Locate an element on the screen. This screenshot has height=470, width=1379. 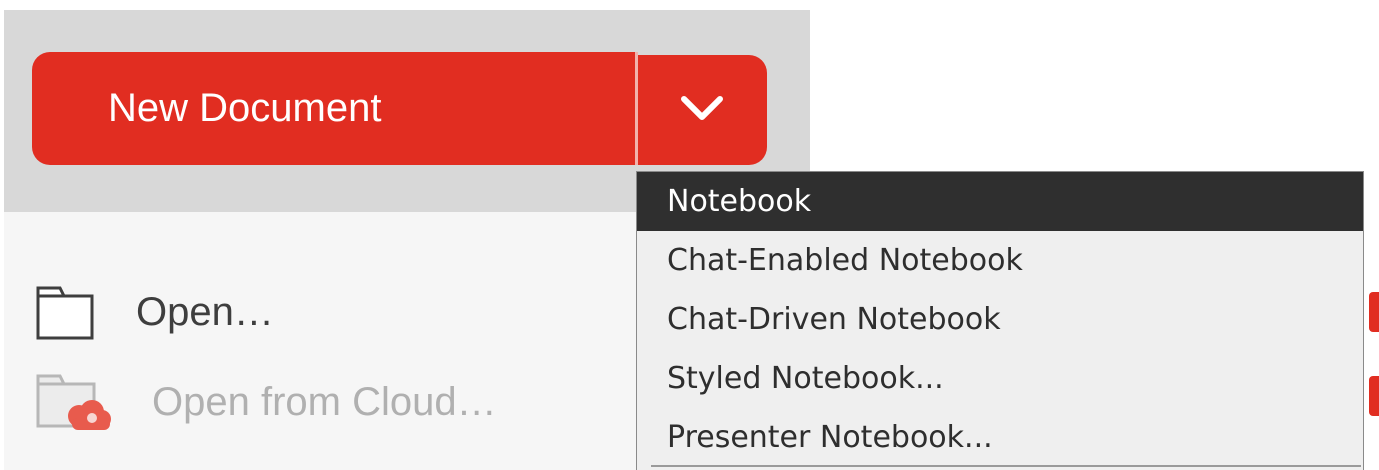
new-document-dropdown-button is located at coordinates (702, 110).